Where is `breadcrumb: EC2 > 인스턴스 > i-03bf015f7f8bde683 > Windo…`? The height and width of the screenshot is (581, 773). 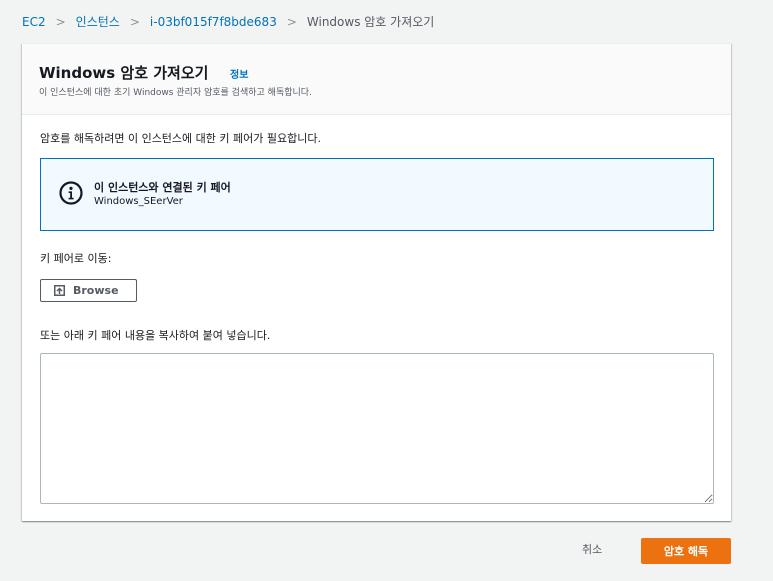
breadcrumb: EC2 > 인스턴스 > i-03bf015f7f8bde683 > Windo… is located at coordinates (228, 21).